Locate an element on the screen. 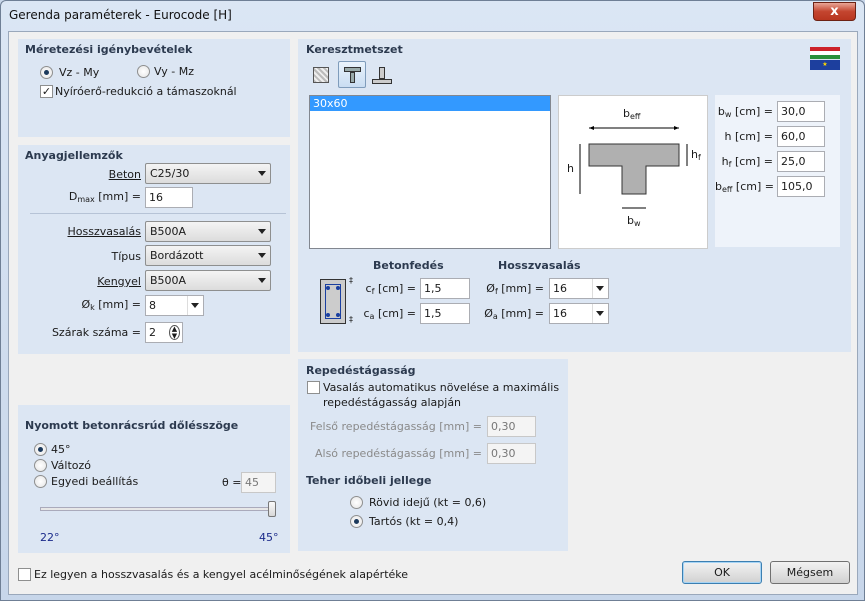 The image size is (865, 601). radio-vy-mz is located at coordinates (143, 71).